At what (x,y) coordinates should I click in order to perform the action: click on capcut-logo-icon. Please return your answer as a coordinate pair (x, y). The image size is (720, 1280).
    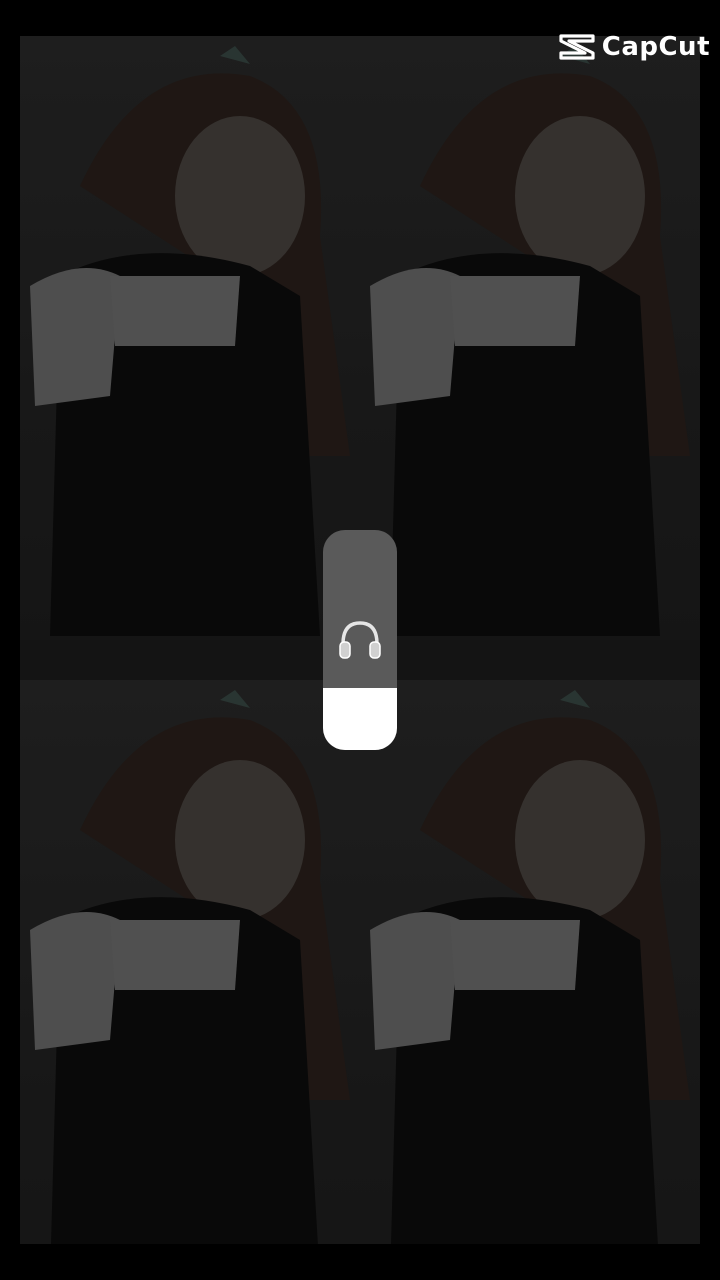
    Looking at the image, I should click on (577, 47).